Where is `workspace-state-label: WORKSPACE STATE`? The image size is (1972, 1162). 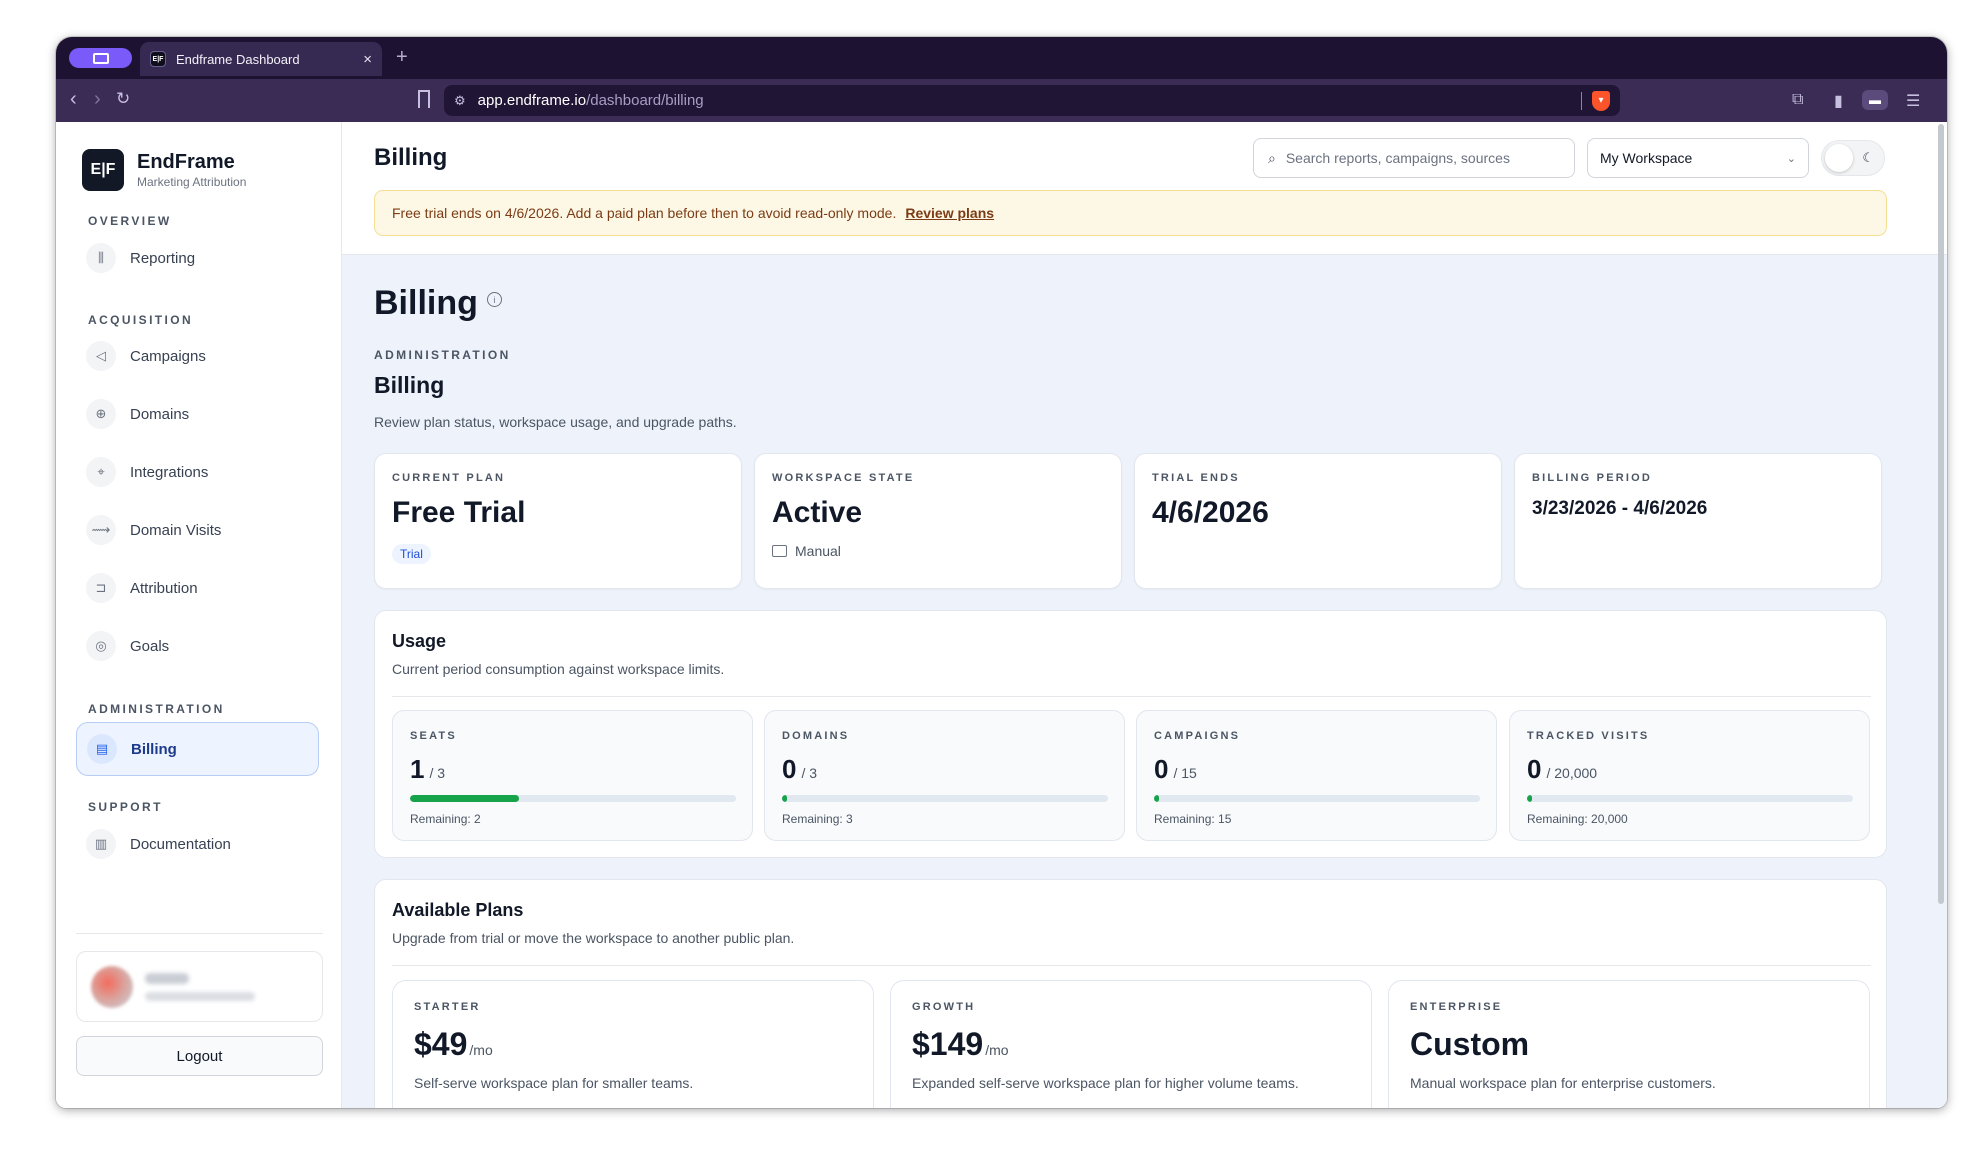 workspace-state-label: WORKSPACE STATE is located at coordinates (843, 478).